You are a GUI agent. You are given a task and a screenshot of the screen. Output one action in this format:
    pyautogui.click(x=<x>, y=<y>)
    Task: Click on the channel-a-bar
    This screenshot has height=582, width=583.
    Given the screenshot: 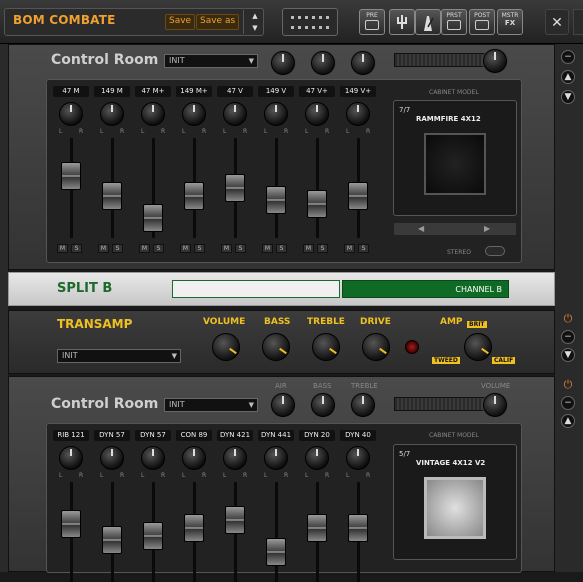 What is the action you would take?
    pyautogui.click(x=256, y=289)
    